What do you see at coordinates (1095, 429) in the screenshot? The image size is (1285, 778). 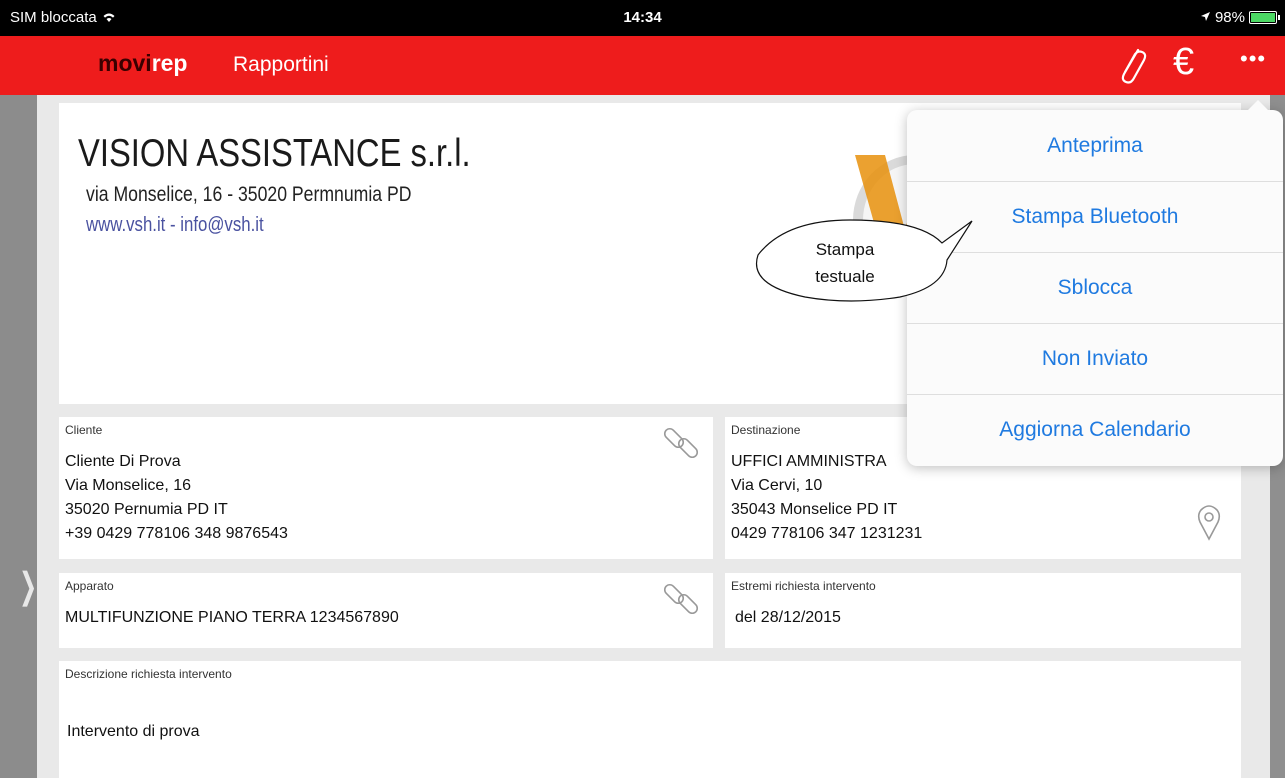 I see `menu-item-aggiorna-calendario: Aggiorna Calendario` at bounding box center [1095, 429].